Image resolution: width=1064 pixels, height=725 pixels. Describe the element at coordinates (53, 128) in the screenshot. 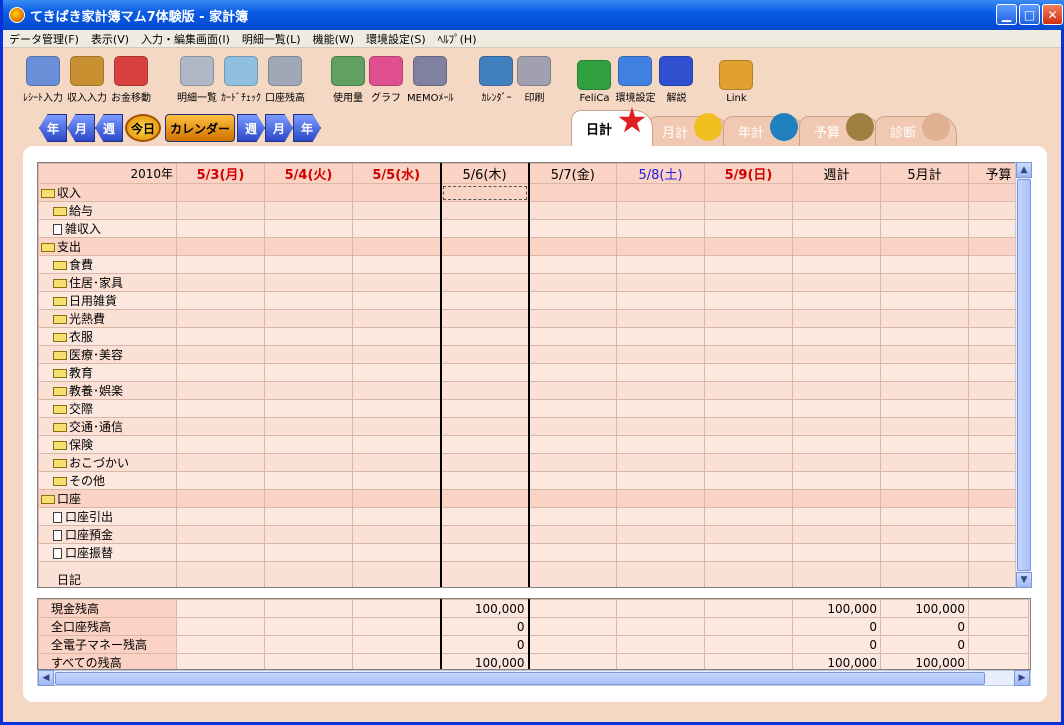

I see `nav-button: 年` at that location.